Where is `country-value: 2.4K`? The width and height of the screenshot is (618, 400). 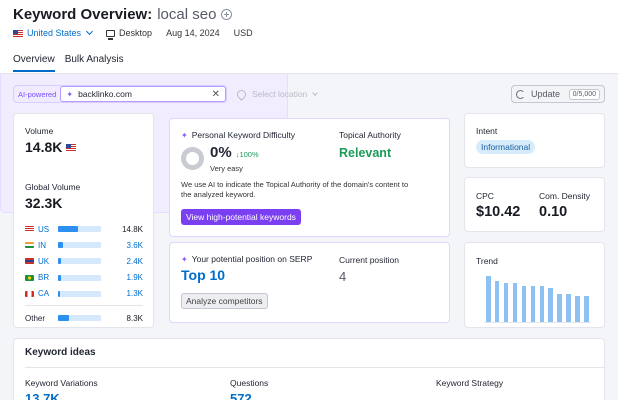 country-value: 2.4K is located at coordinates (134, 261).